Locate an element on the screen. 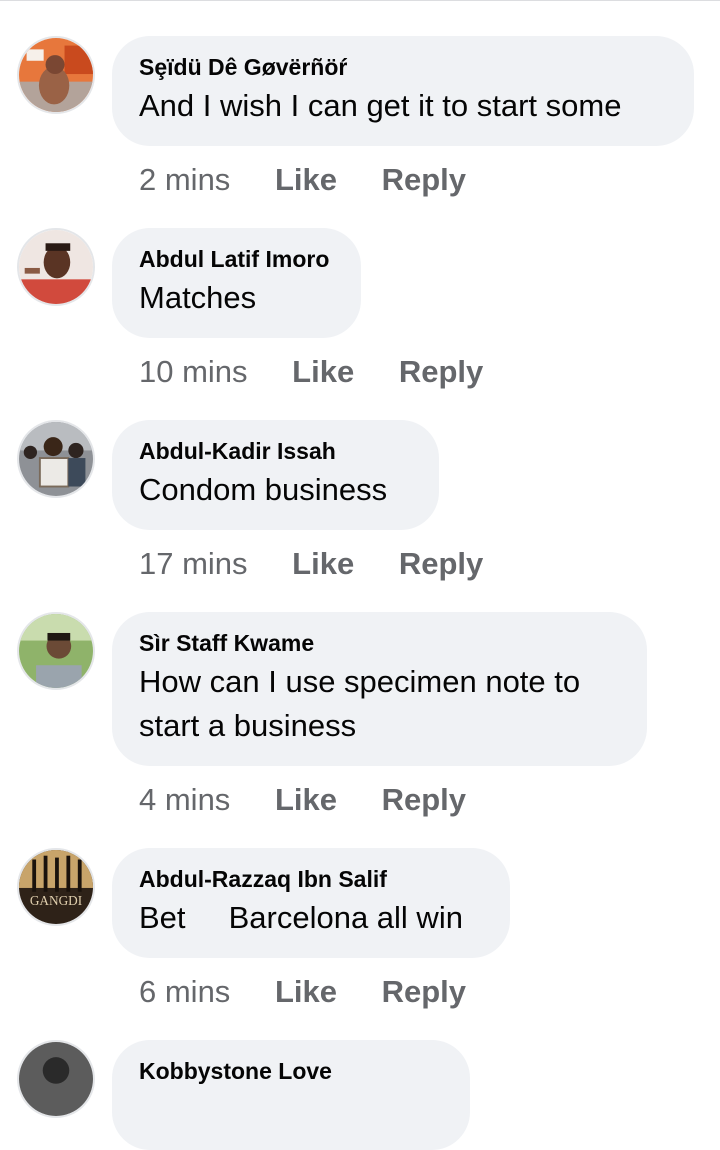  avatar-photo-icon: GANGDI is located at coordinates (56, 887).